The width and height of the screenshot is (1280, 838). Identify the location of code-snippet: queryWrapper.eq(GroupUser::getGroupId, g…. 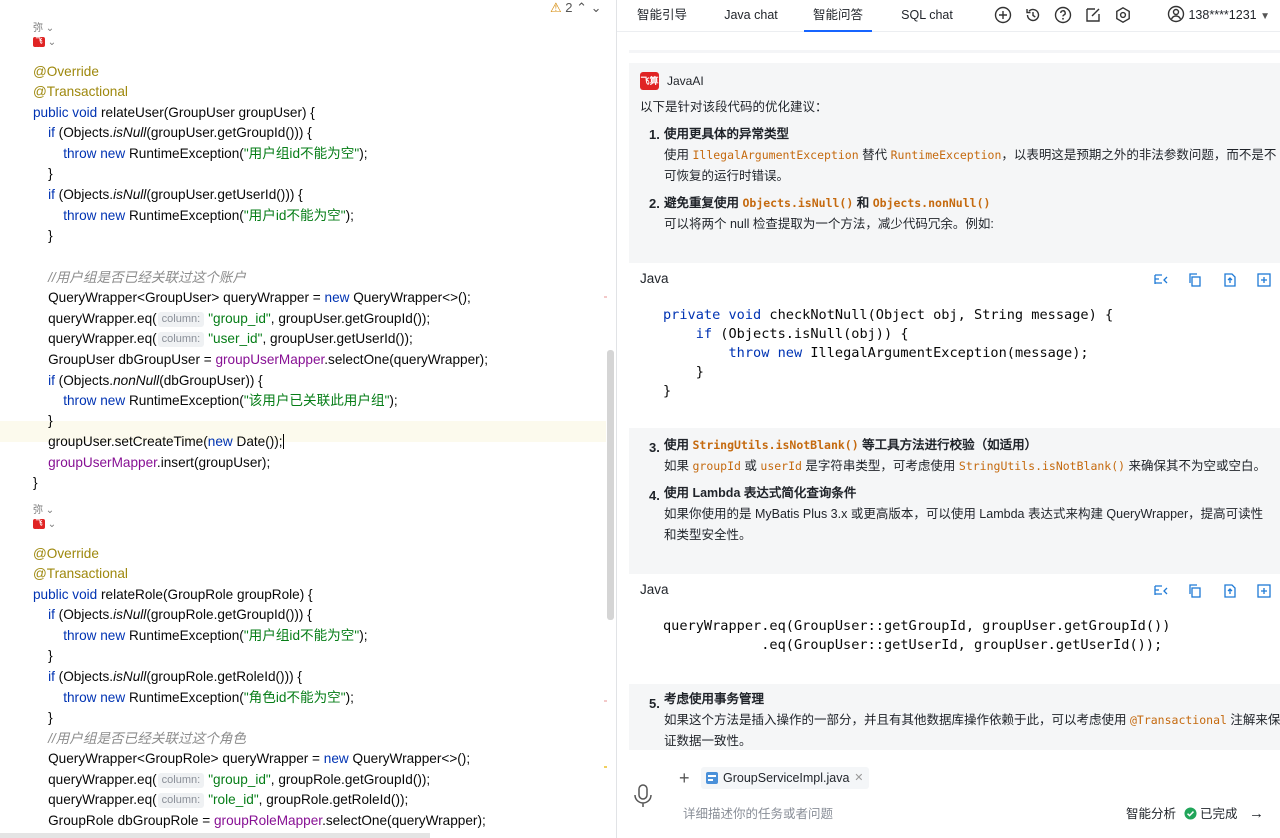
(917, 635).